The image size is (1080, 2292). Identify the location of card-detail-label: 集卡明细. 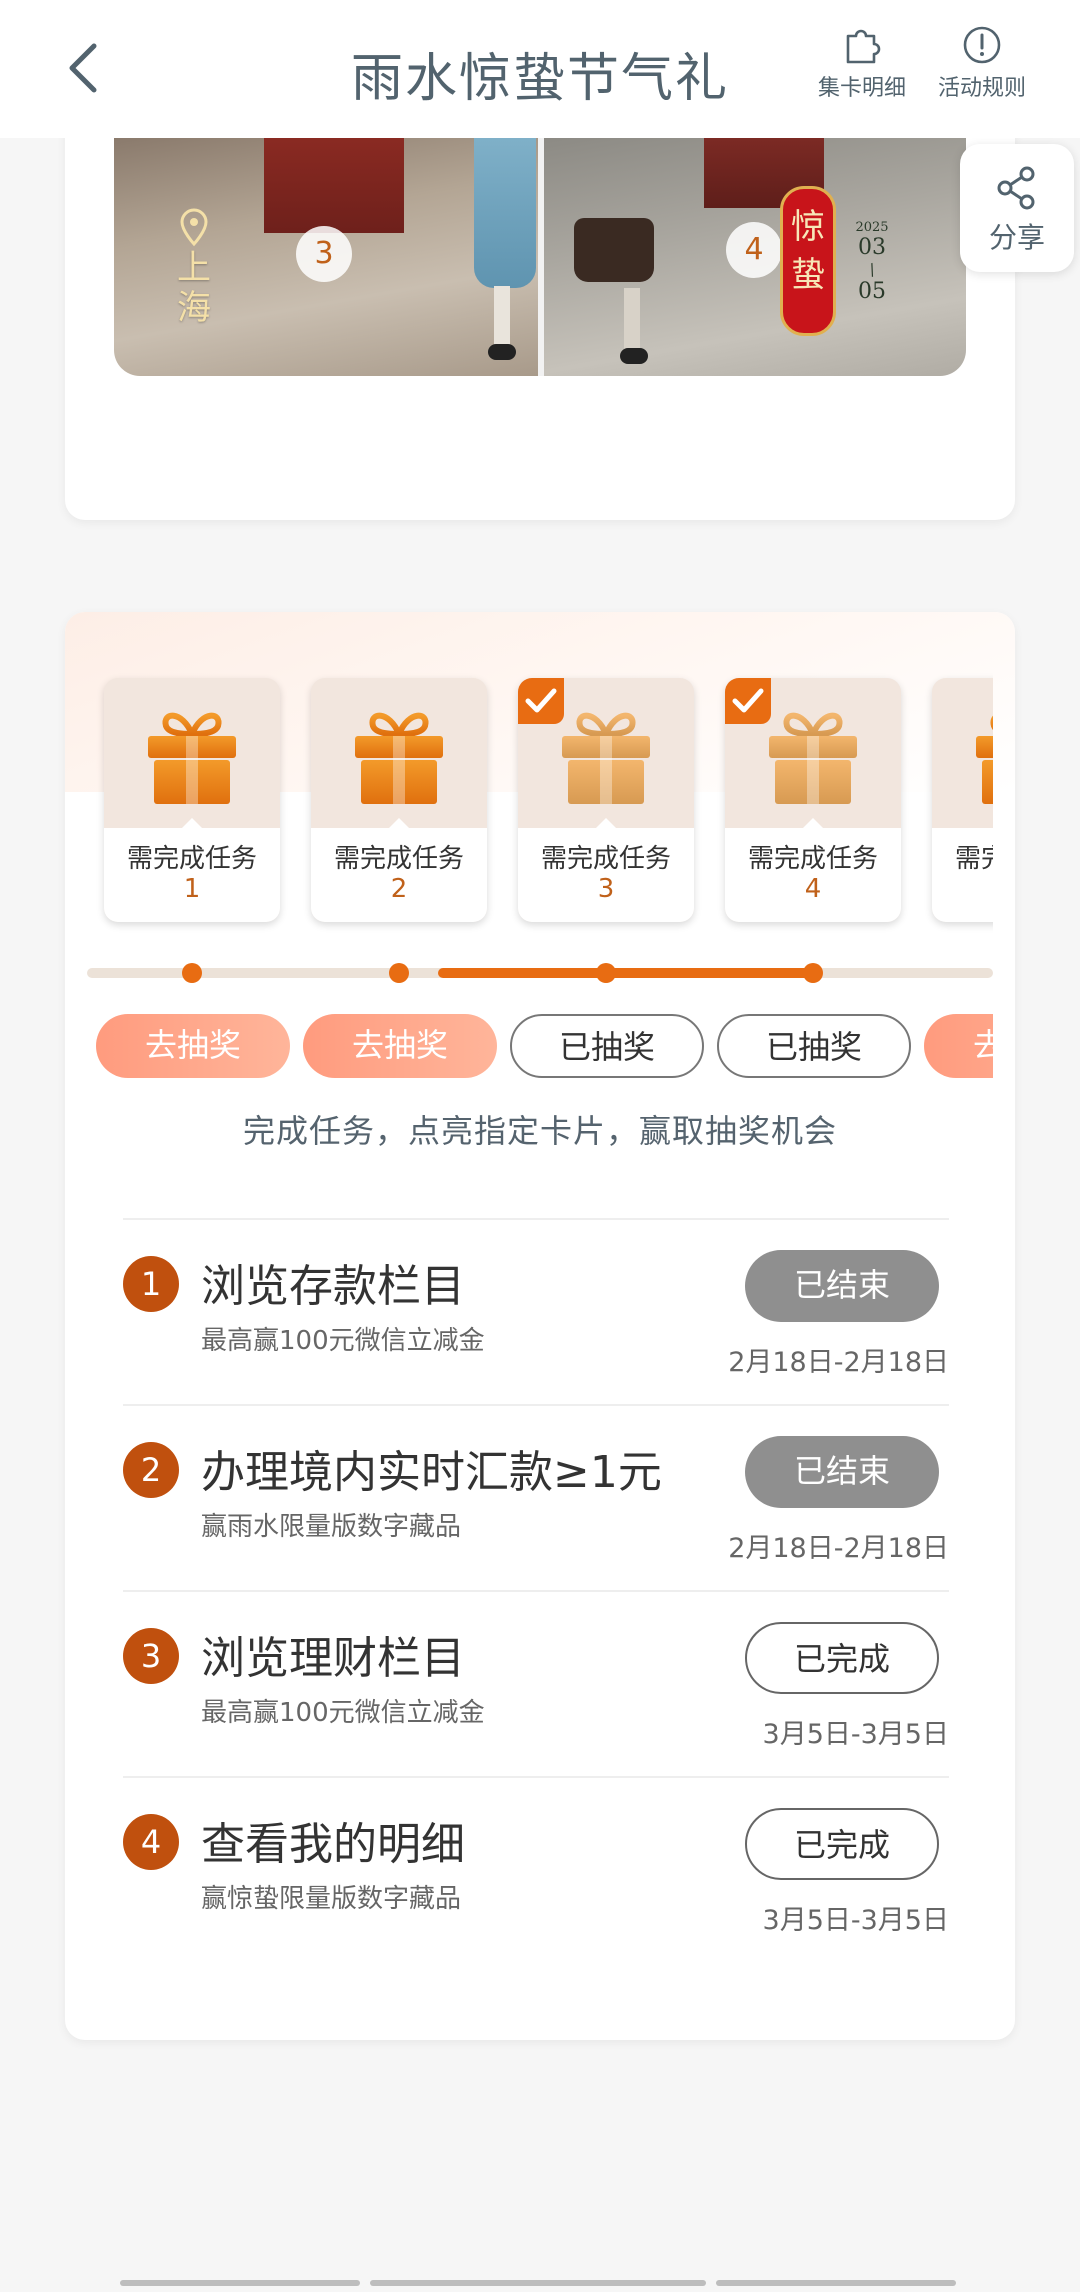
(861, 88).